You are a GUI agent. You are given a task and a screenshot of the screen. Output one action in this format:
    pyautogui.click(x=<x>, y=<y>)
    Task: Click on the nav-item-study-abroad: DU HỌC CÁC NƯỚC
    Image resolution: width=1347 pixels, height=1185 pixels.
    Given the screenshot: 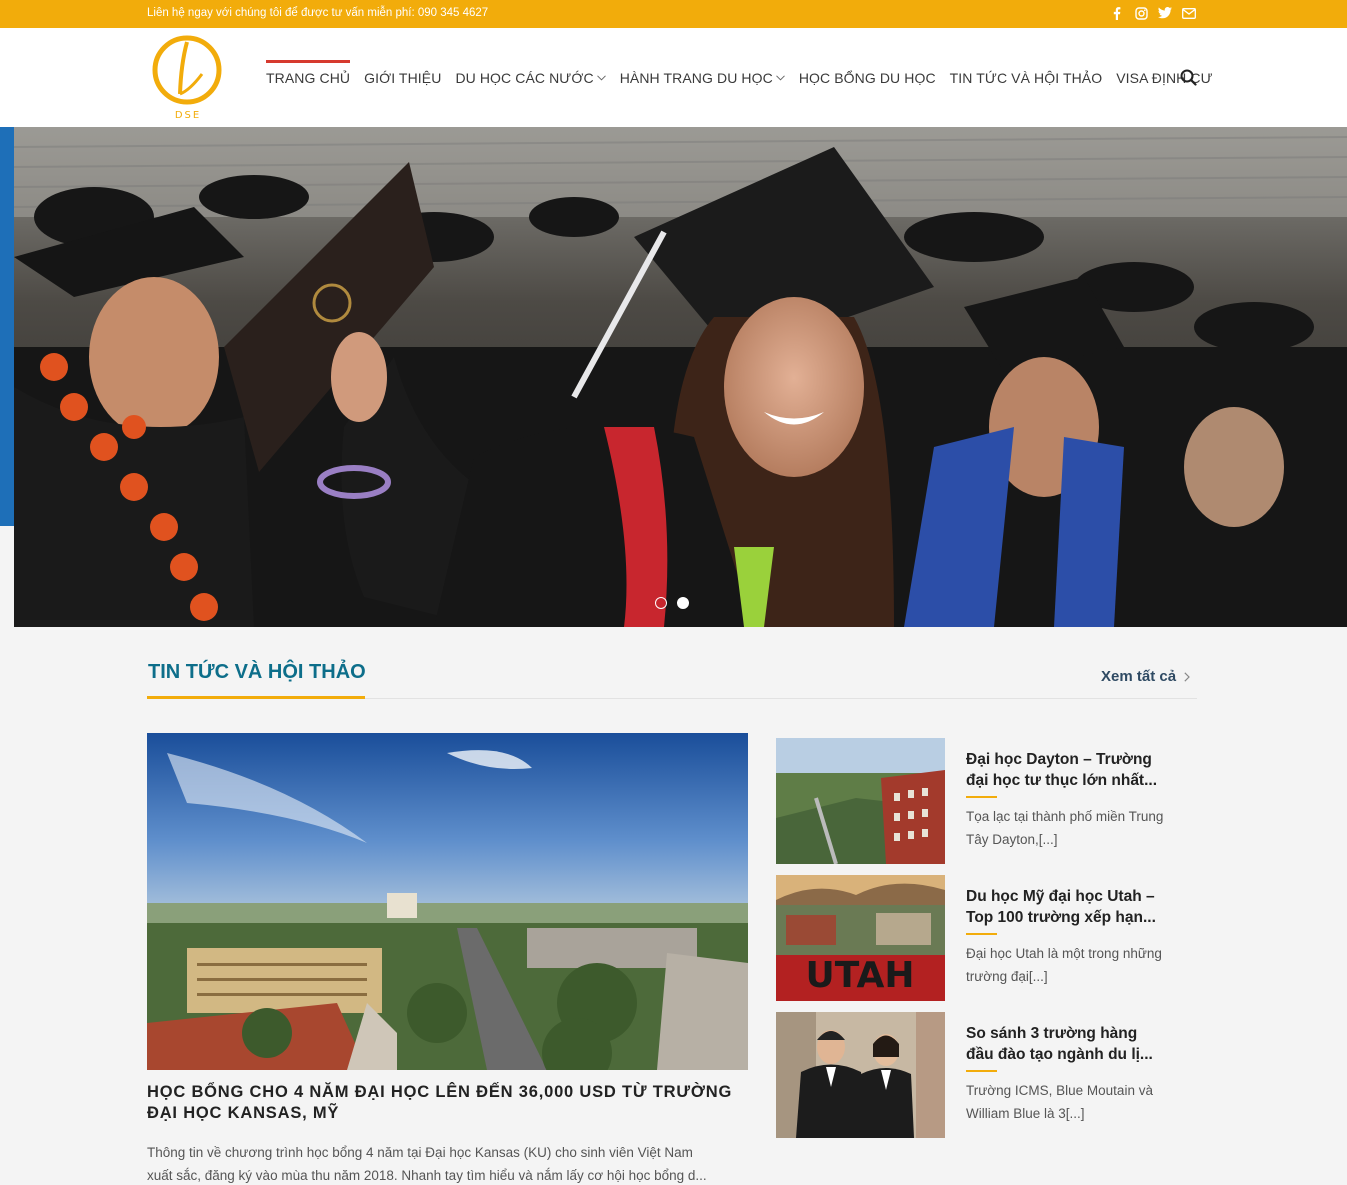 What is the action you would take?
    pyautogui.click(x=530, y=77)
    